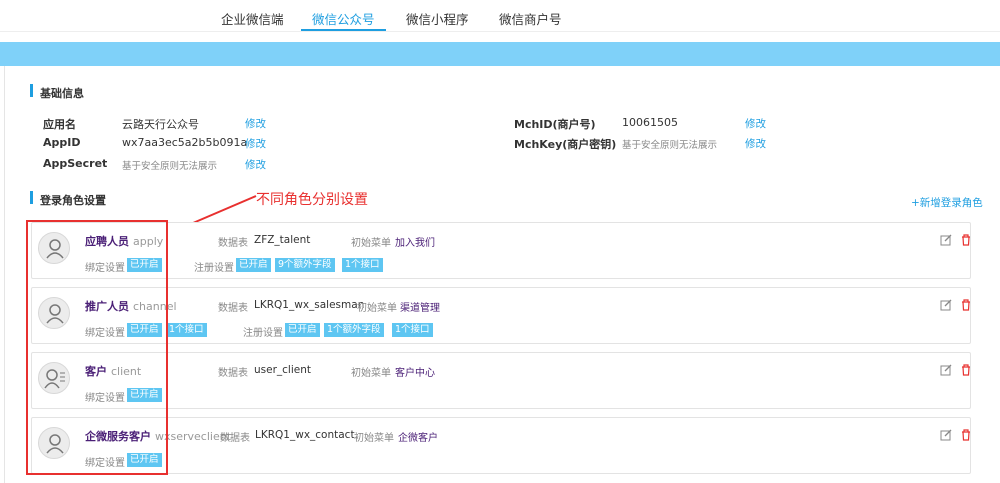 The height and width of the screenshot is (483, 1000). I want to click on section-basic-title: 基础信息, so click(57, 92).